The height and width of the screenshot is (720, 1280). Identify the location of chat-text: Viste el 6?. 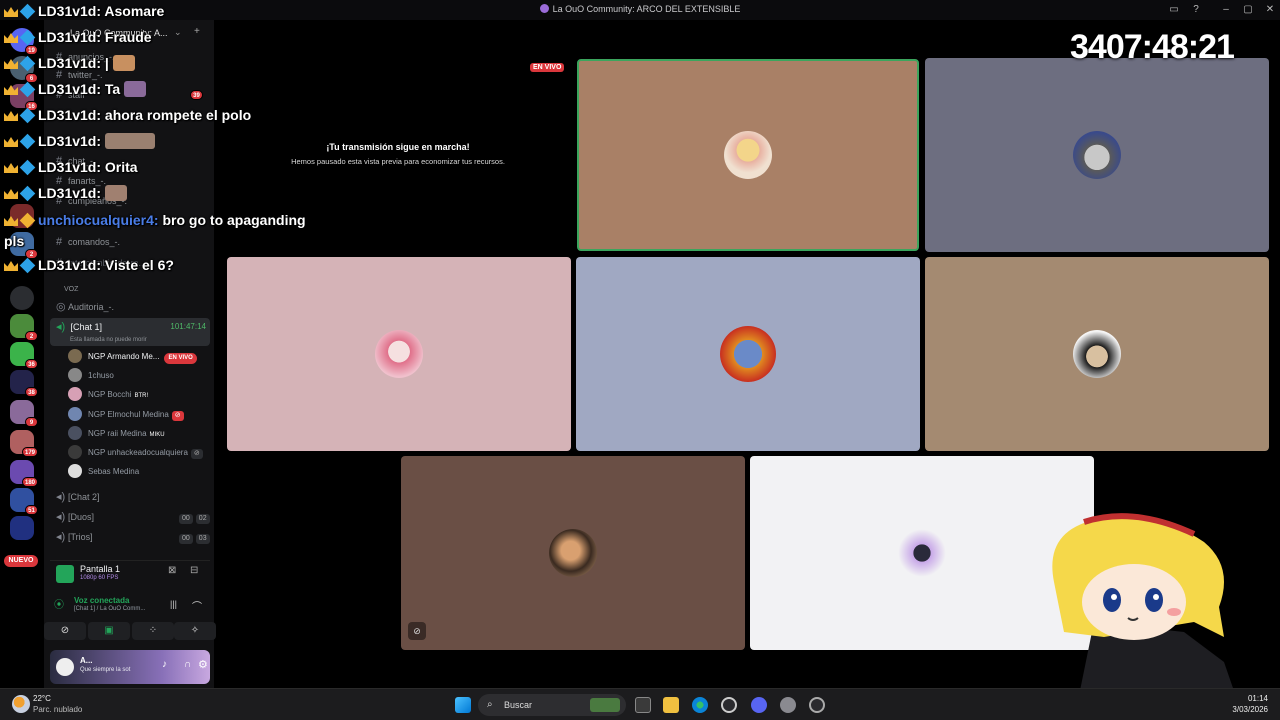
(139, 265).